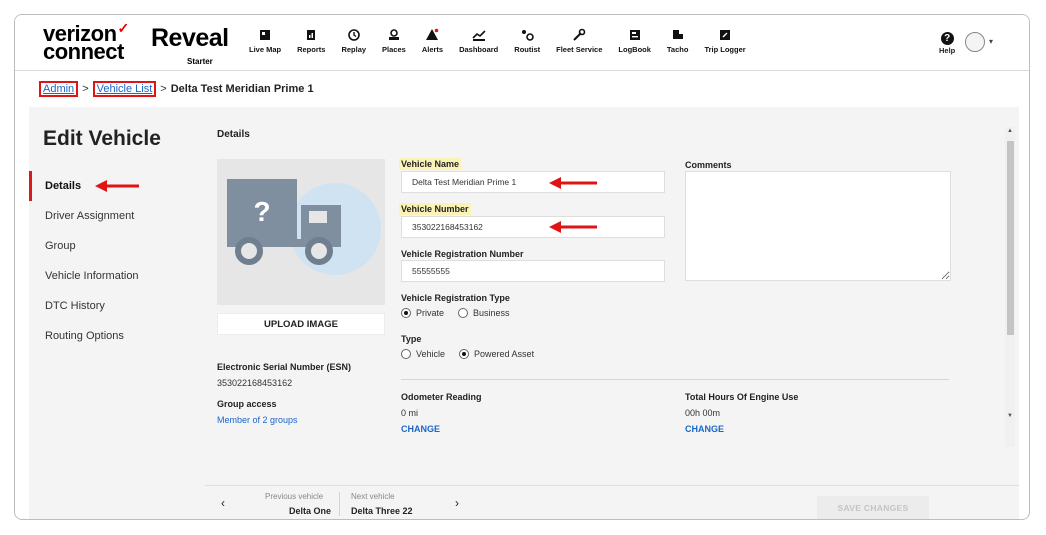  Describe the element at coordinates (394, 49) in the screenshot. I see `nav-label: Places` at that location.